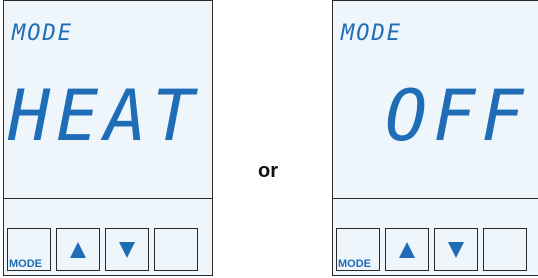  I want to click on or-separator: or, so click(268, 171).